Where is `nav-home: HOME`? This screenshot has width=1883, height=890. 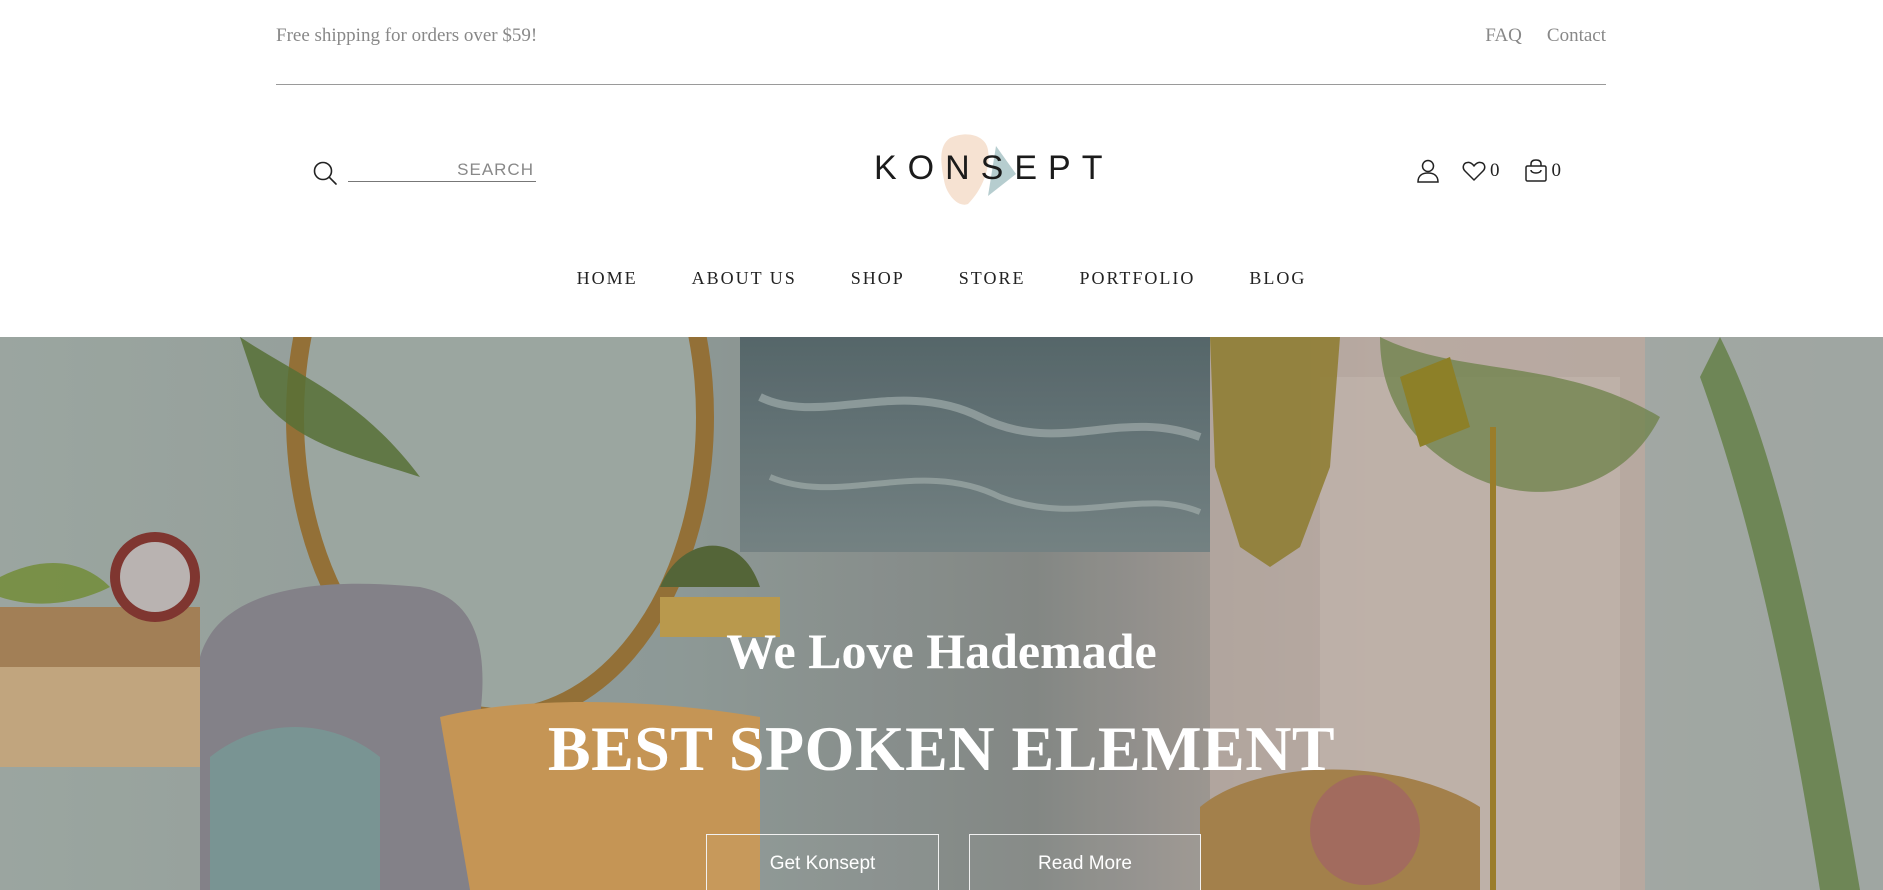 nav-home: HOME is located at coordinates (607, 278).